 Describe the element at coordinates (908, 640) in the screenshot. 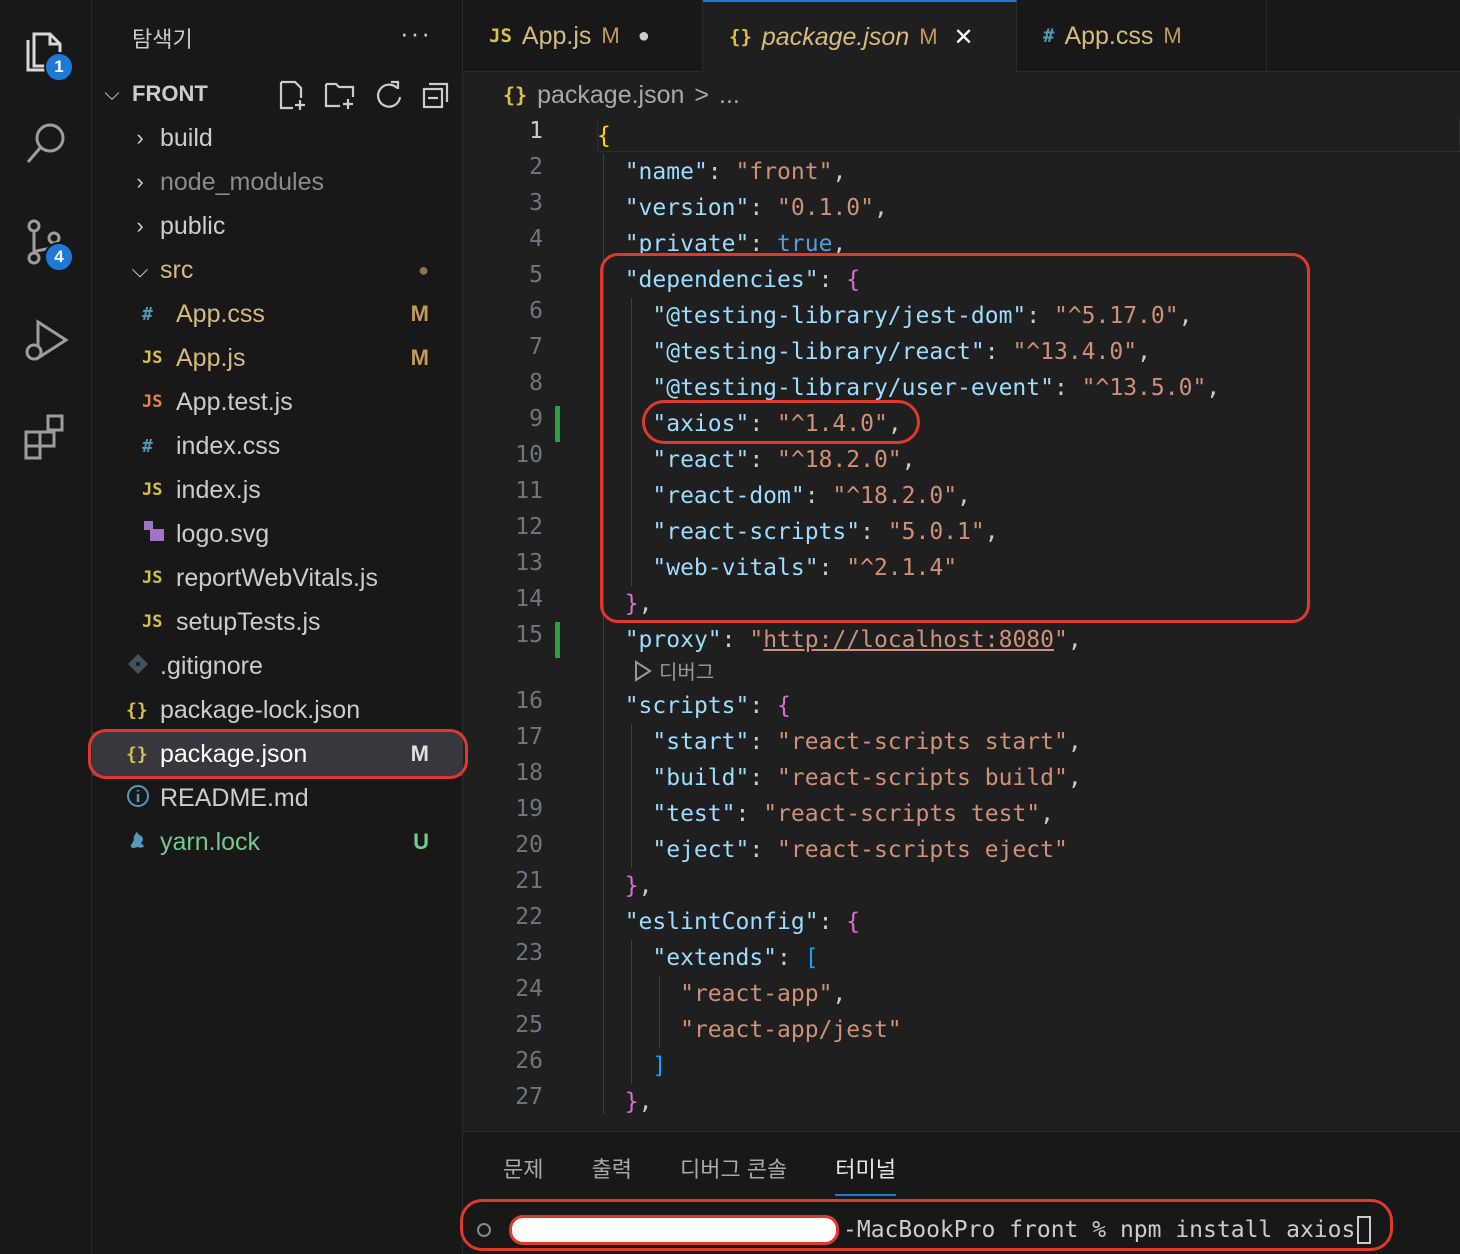

I see `proxy-url-link: http://localhost:8080` at that location.